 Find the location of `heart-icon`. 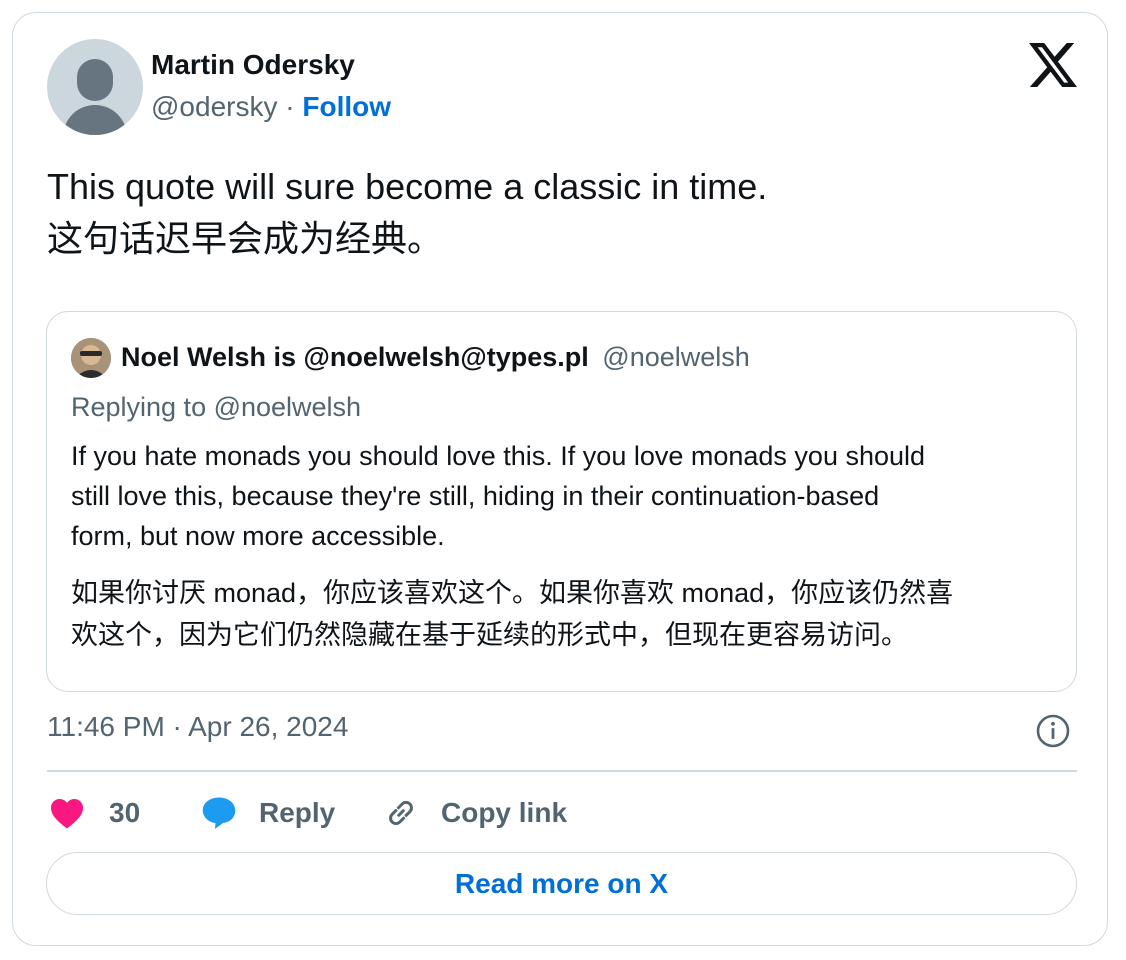

heart-icon is located at coordinates (67, 814).